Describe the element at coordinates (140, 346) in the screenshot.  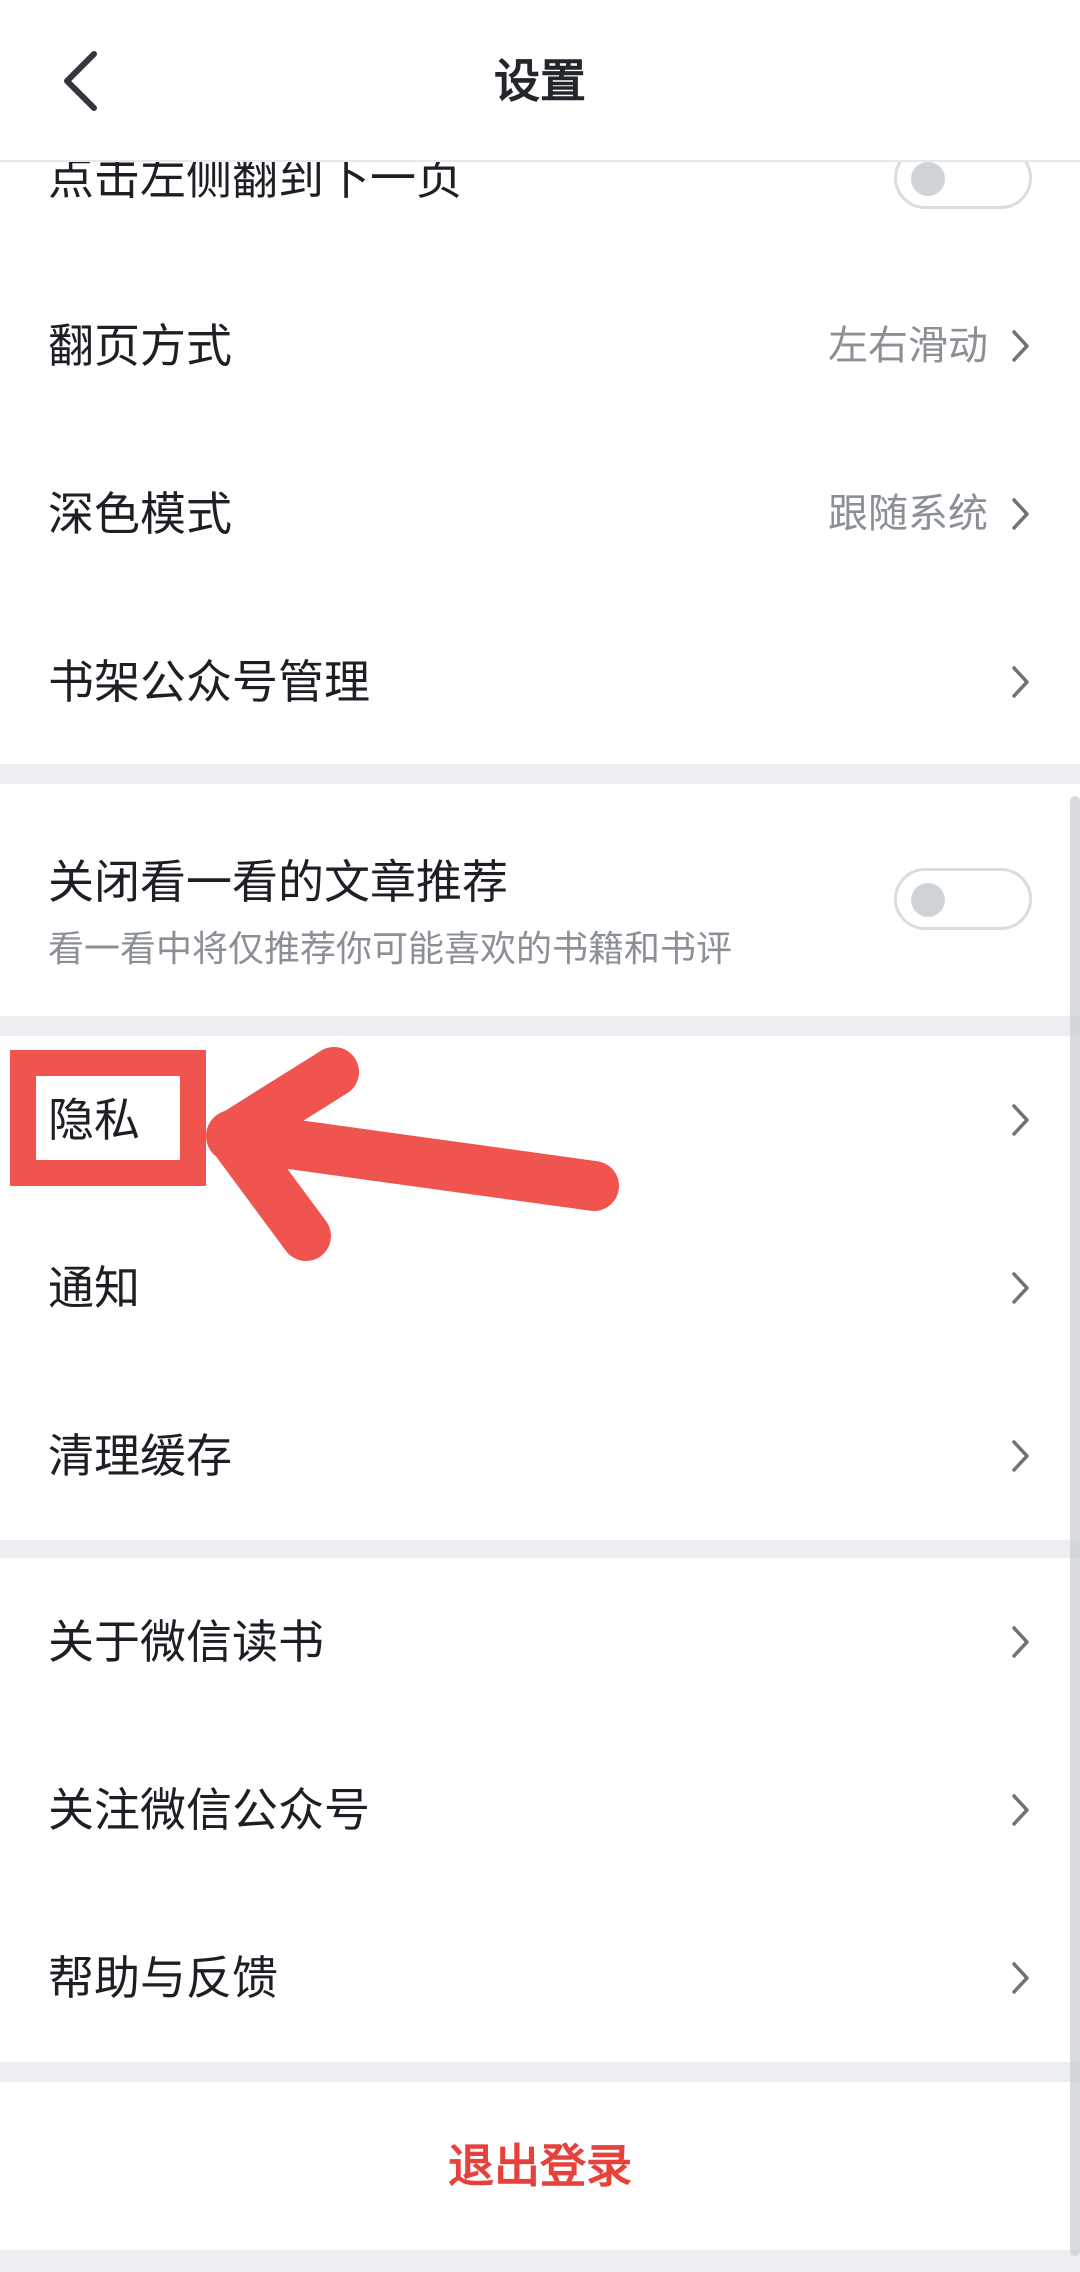
I see `row-label: 翻页方式` at that location.